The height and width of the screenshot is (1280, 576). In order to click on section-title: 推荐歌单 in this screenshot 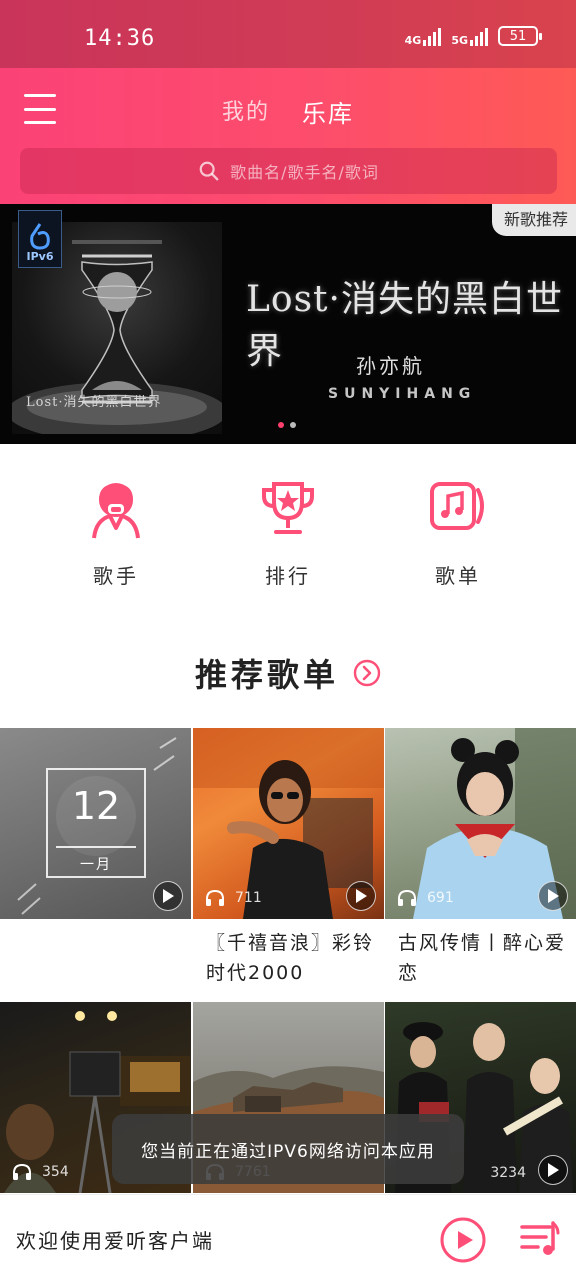, I will do `click(266, 675)`.